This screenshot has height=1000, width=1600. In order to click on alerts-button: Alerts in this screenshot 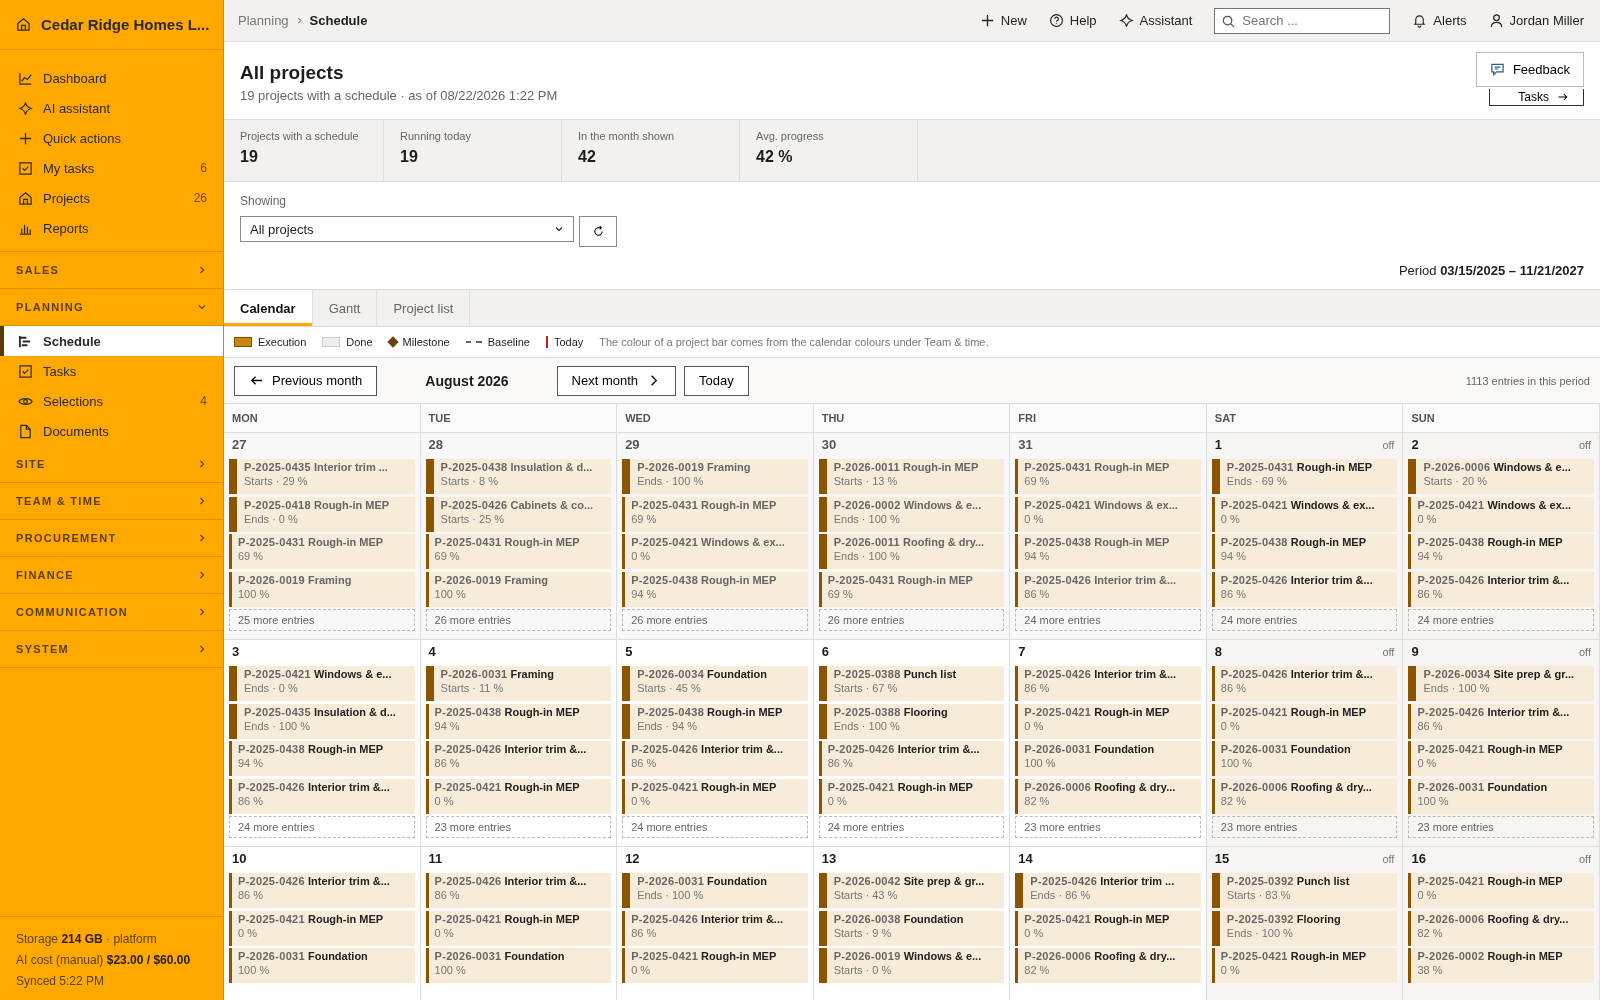, I will do `click(1439, 20)`.